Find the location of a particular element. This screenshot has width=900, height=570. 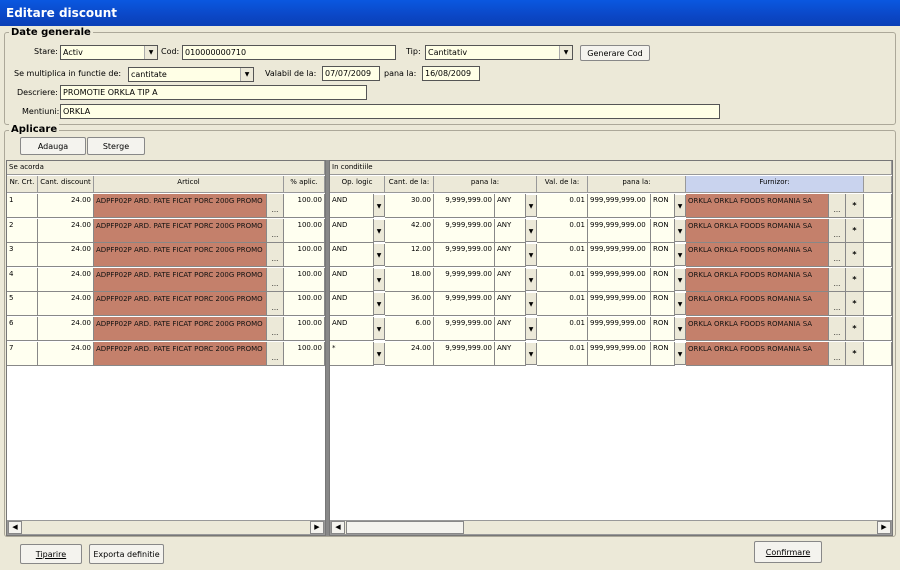

valabil-to-field: 16/08/2009 is located at coordinates (451, 73).